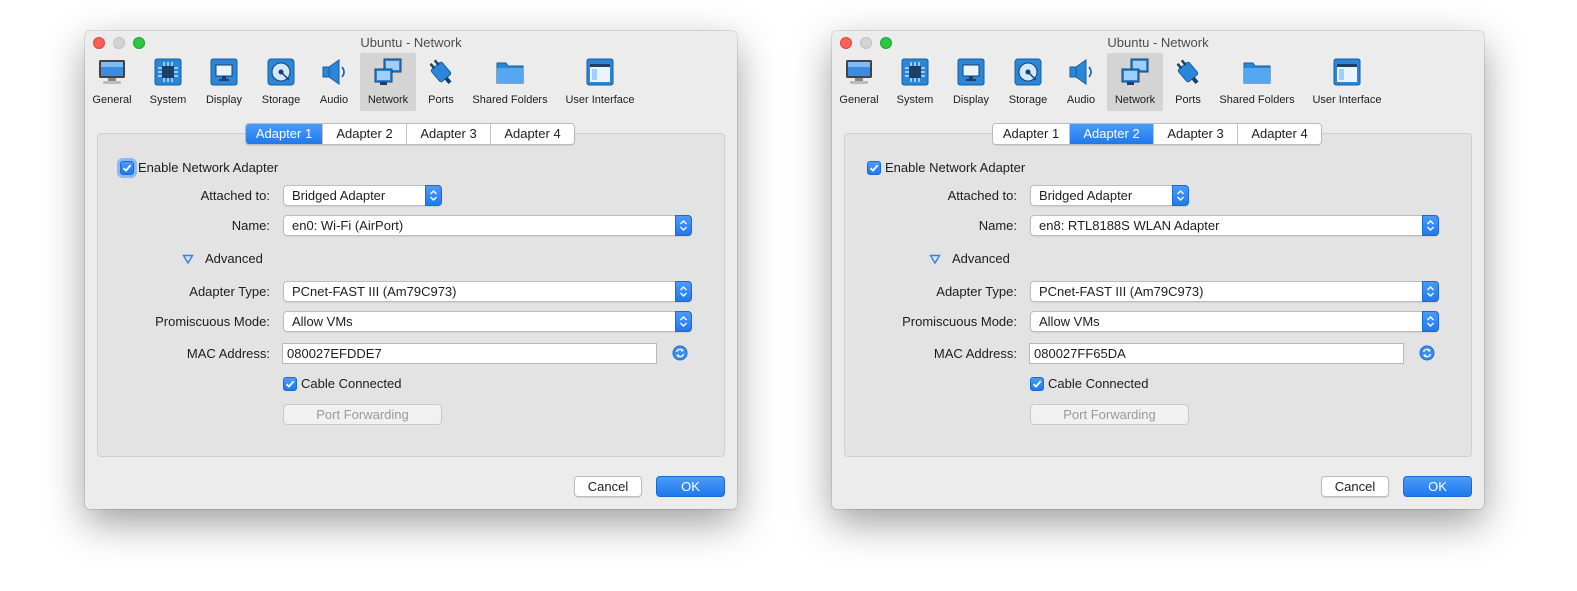 The image size is (1577, 591). I want to click on network-icon, so click(1135, 71).